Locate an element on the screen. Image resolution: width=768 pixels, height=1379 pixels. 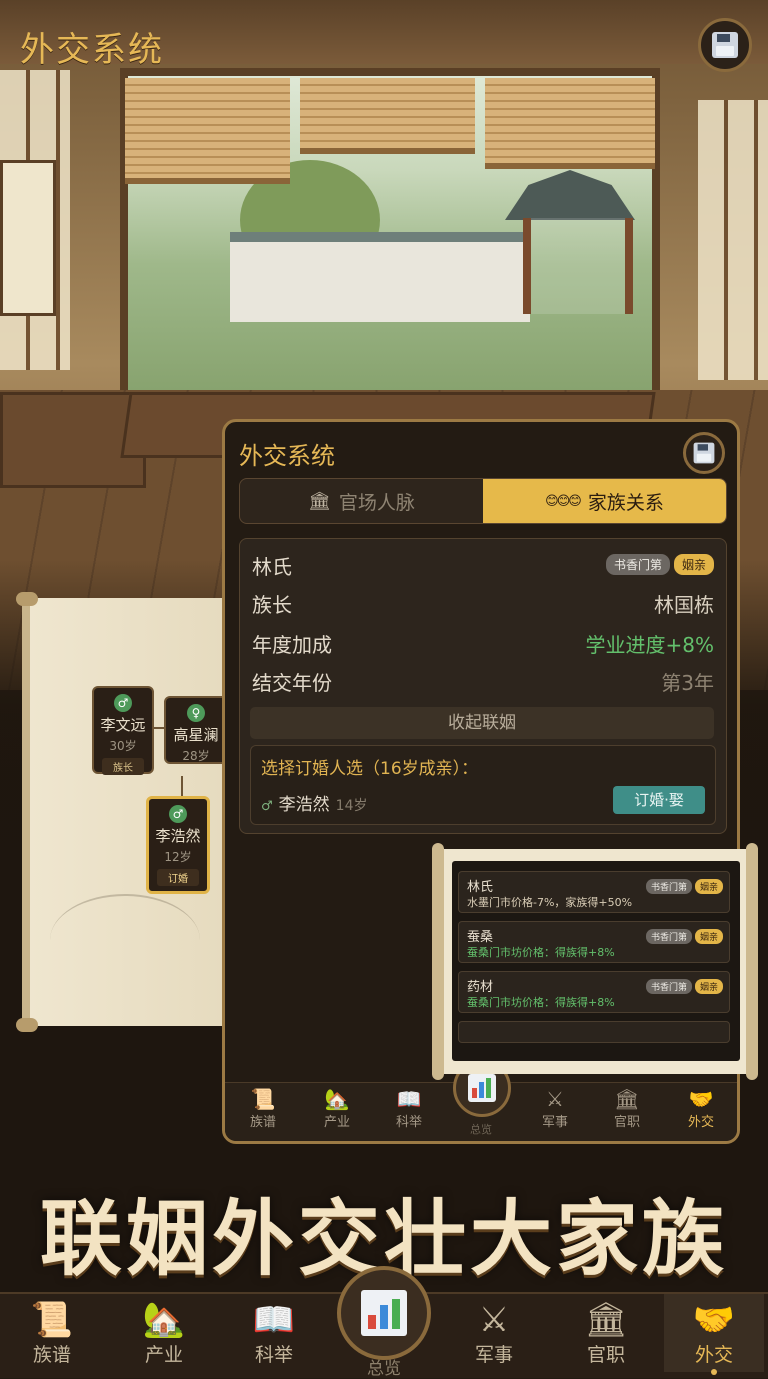
item-name: 林氏 is located at coordinates (480, 887).